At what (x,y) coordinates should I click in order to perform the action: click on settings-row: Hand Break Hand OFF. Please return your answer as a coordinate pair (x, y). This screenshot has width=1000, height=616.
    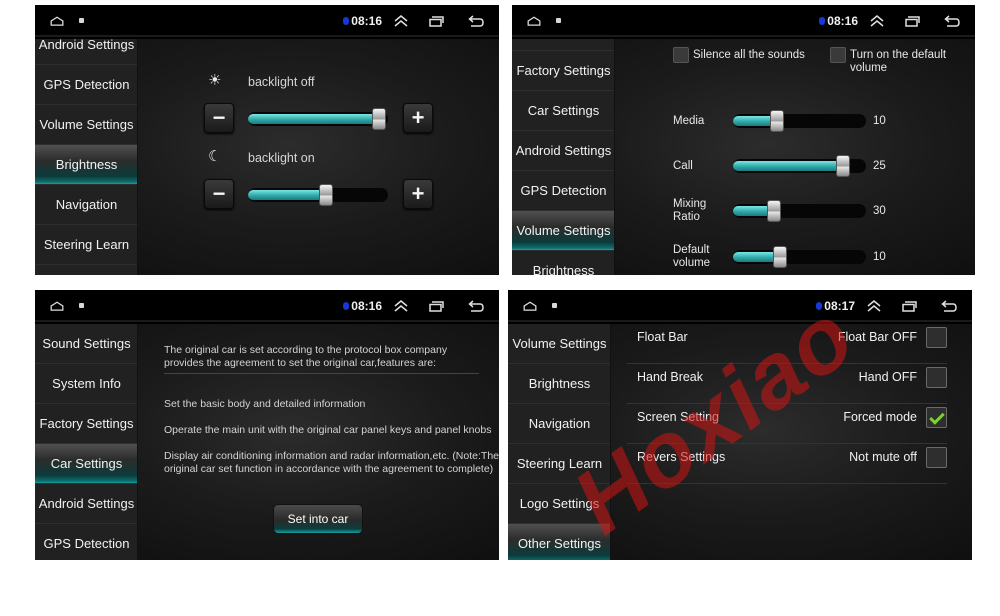
    Looking at the image, I should click on (787, 384).